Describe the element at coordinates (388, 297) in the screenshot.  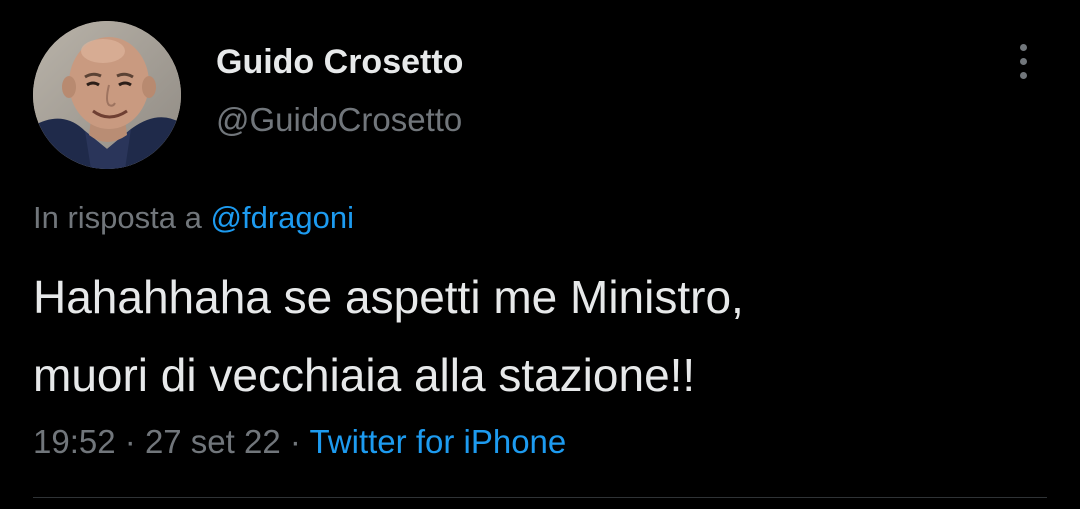
I see `tweet-text-line: Hahahhaha se aspetti me Ministro,` at that location.